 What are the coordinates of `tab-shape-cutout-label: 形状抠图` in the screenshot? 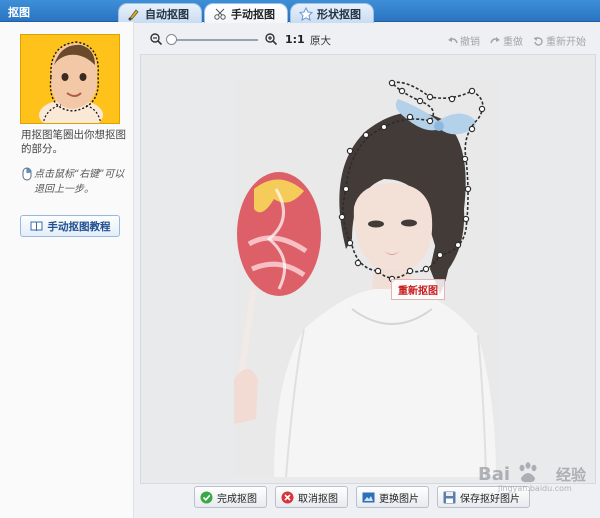 It's located at (339, 14).